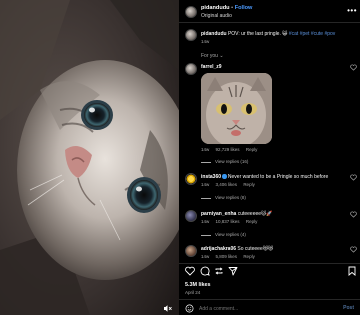 The width and height of the screenshot is (360, 315). What do you see at coordinates (233, 271) in the screenshot?
I see `share-send-icon` at bounding box center [233, 271].